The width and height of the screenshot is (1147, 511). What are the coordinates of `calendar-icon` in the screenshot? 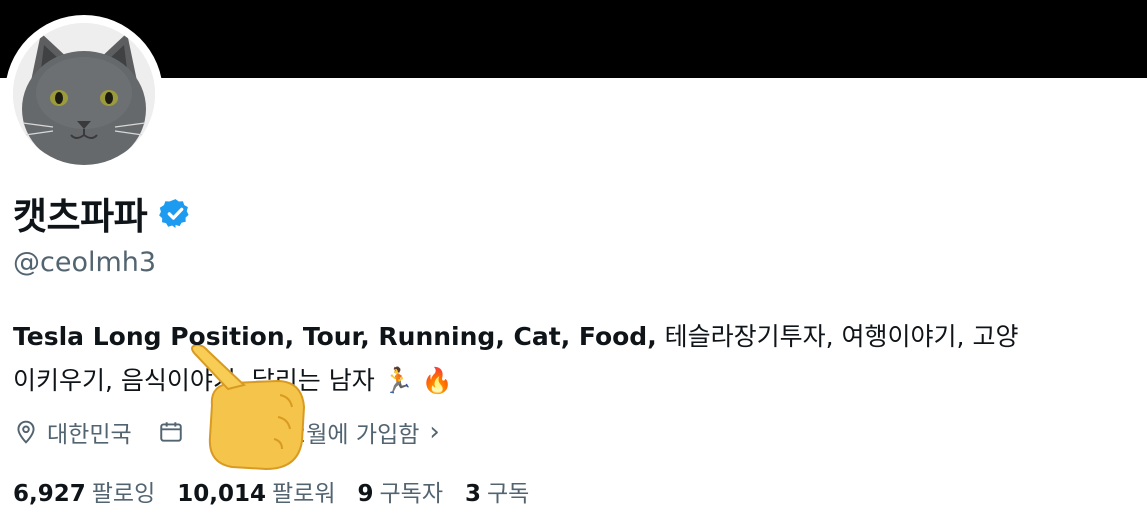 It's located at (170, 432).